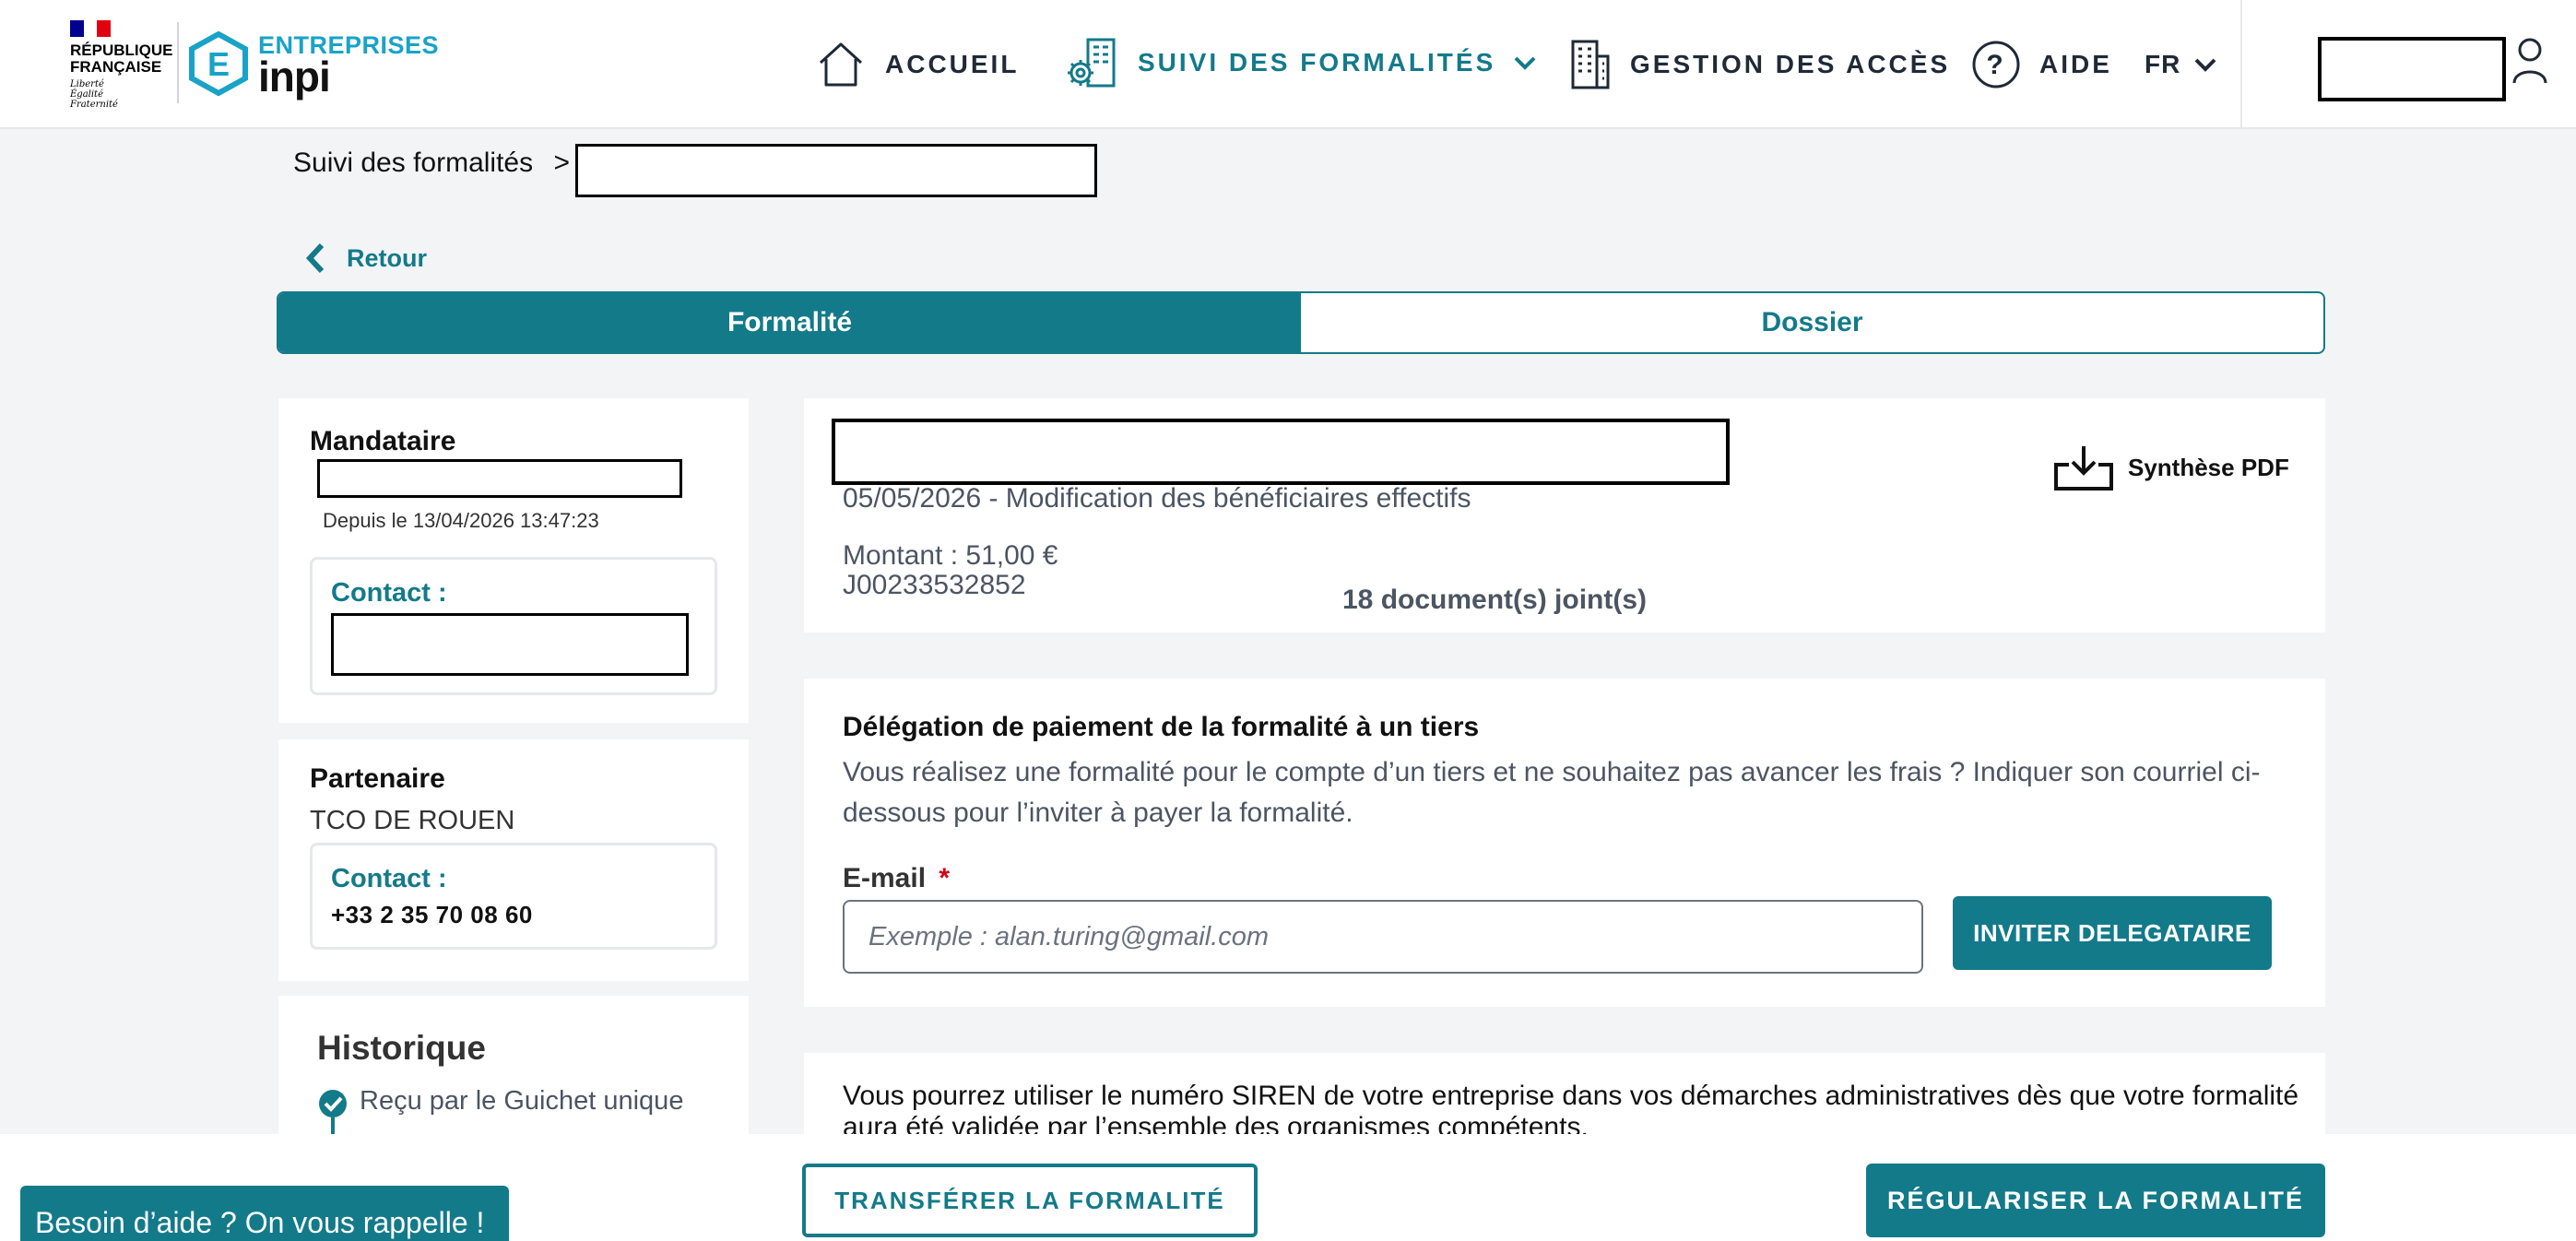 The height and width of the screenshot is (1241, 2576). I want to click on header-divider, so click(2241, 63).